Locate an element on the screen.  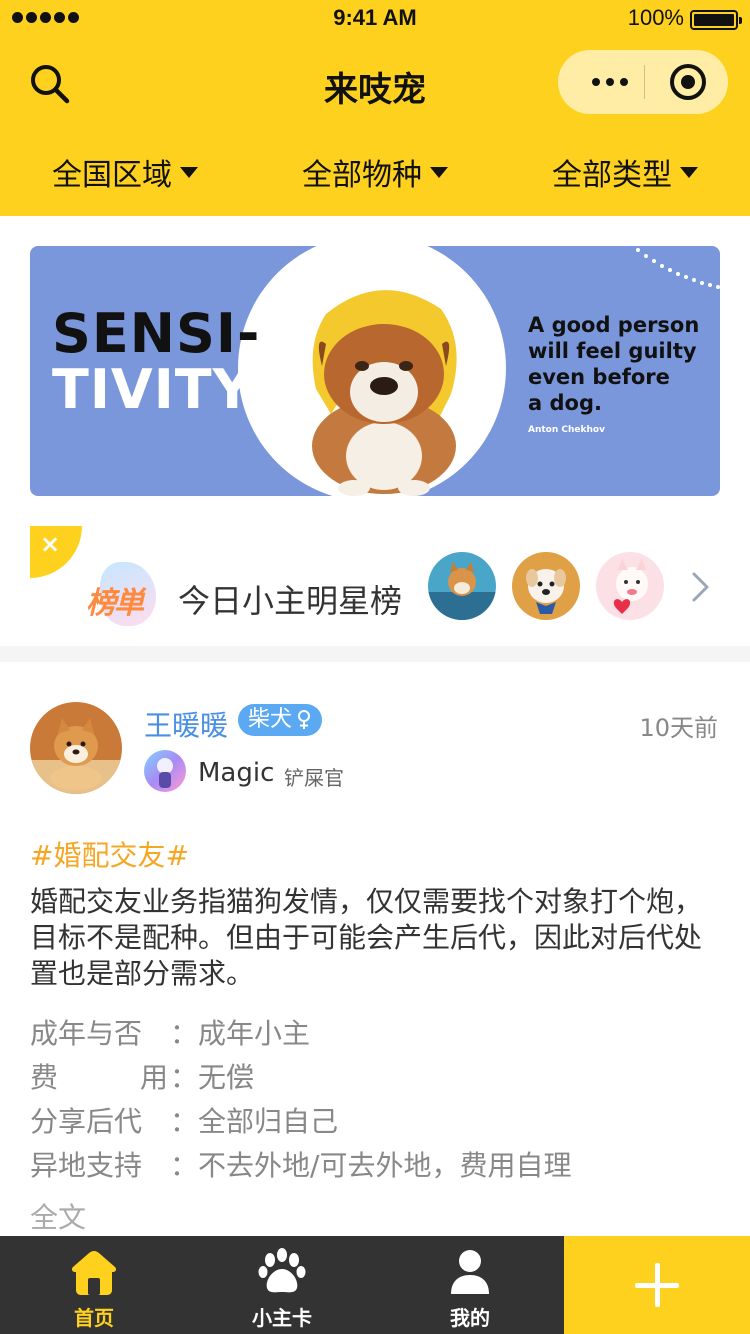
attribute-row: 成年与否 ： 成年小主 is located at coordinates (375, 1034).